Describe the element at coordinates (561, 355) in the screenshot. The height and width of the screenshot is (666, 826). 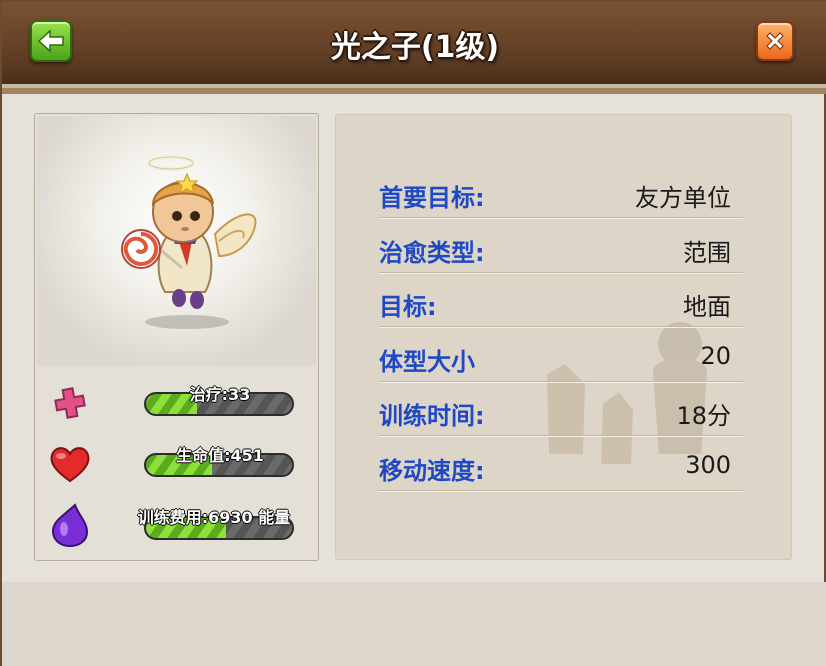
I see `info-row: 体型大小 20` at that location.